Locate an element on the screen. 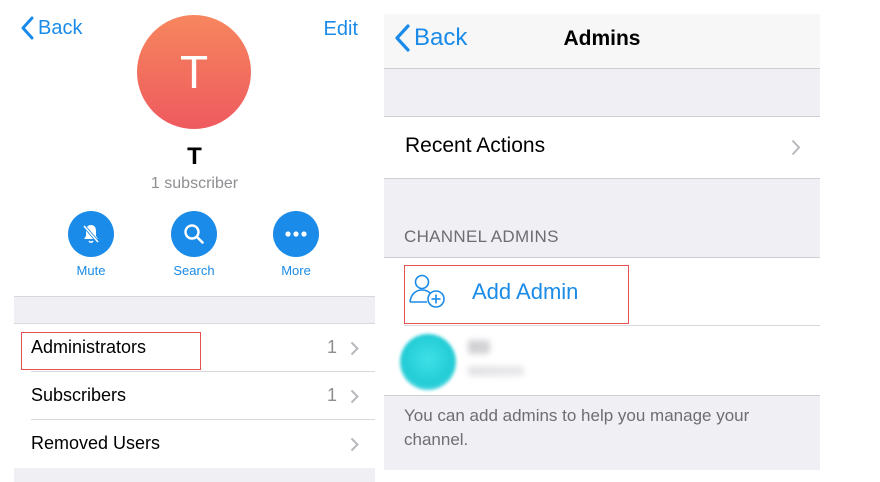 Image resolution: width=880 pixels, height=482 pixels. mute-button: Mute is located at coordinates (91, 244).